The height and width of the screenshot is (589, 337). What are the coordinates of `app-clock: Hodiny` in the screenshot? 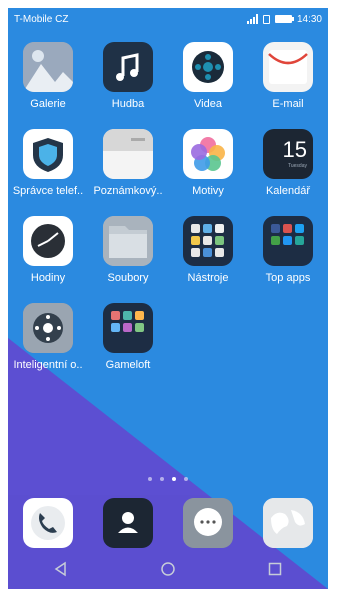 It's located at (48, 250).